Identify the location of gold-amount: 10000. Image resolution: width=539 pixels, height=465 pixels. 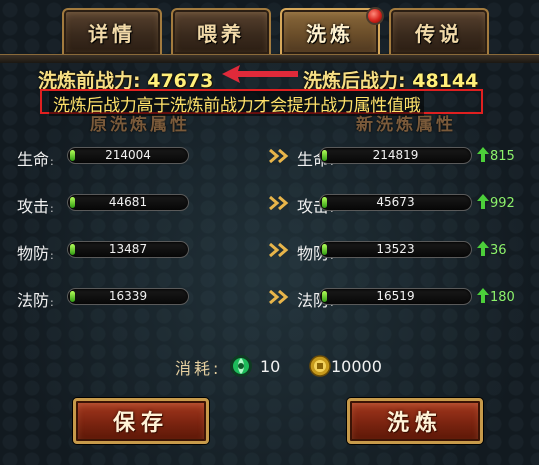
(356, 366).